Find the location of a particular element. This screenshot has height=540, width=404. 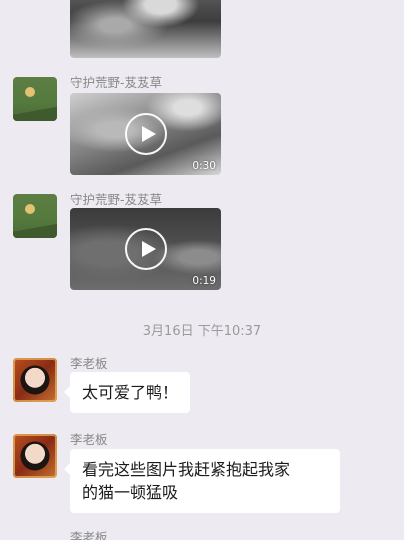

message-bubble: 看完这些图片我赶紧抱起我家 的猫一顿猛吸 is located at coordinates (202, 481).